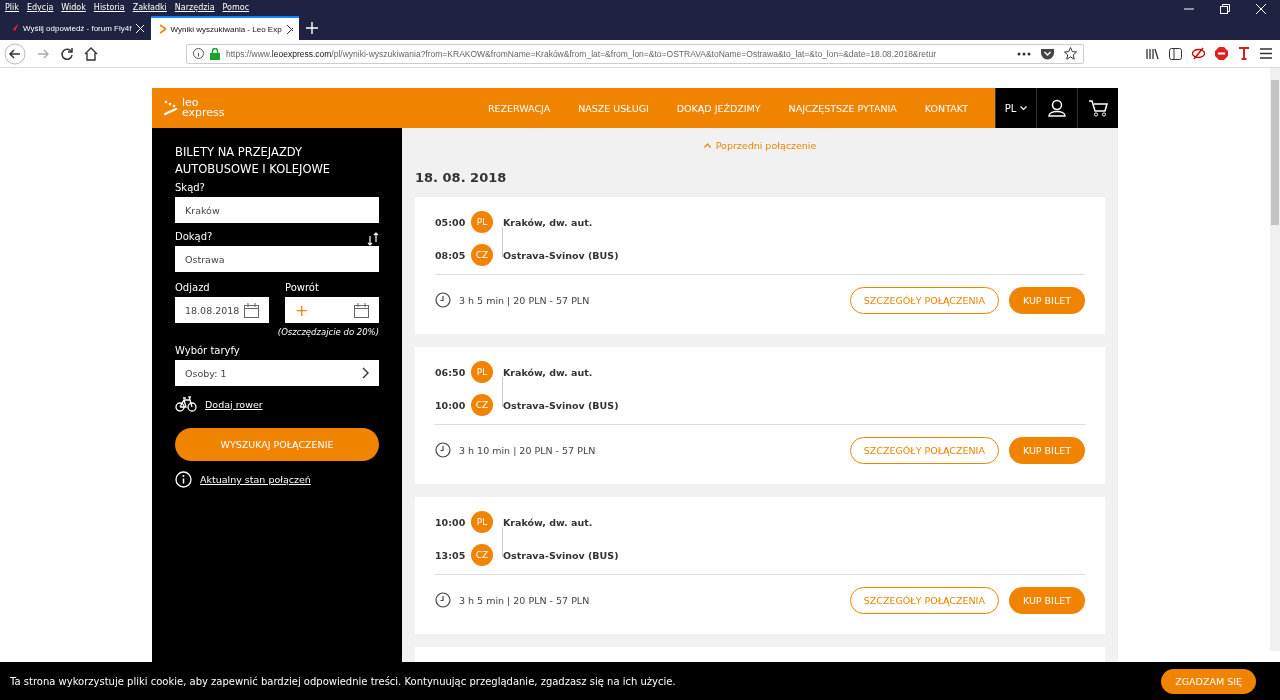 The width and height of the screenshot is (1280, 700). Describe the element at coordinates (1047, 53) in the screenshot. I see `pocket-icon` at that location.